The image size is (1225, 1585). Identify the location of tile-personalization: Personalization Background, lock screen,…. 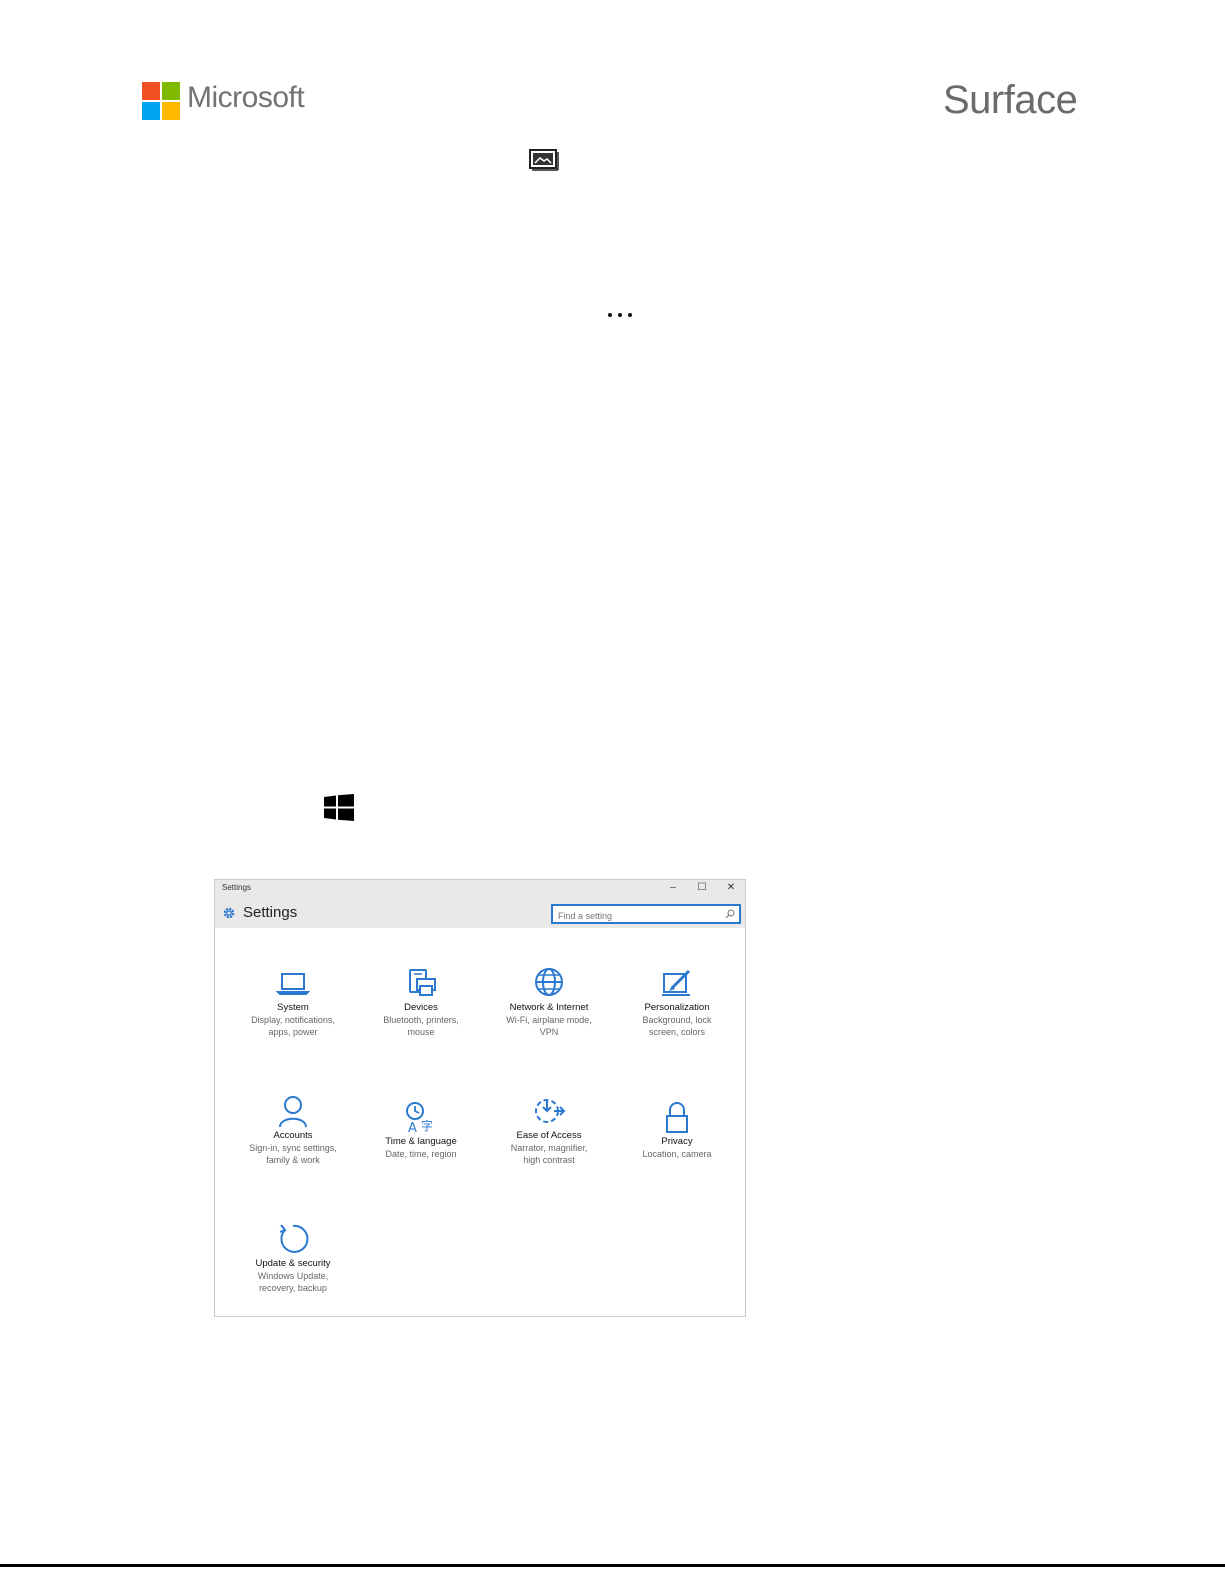
(677, 1002).